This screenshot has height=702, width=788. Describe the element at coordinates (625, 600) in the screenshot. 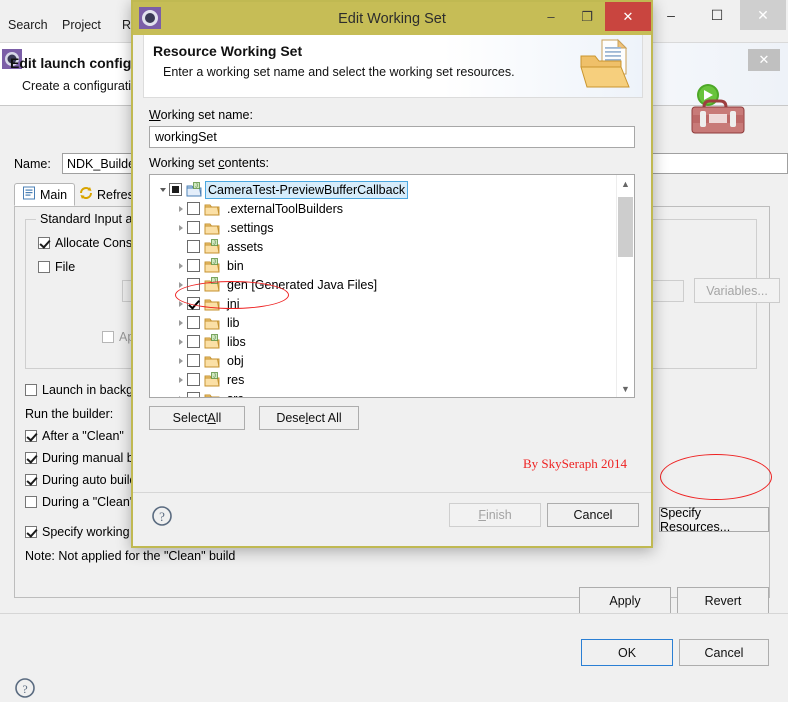

I see `apply-button: Apply` at that location.